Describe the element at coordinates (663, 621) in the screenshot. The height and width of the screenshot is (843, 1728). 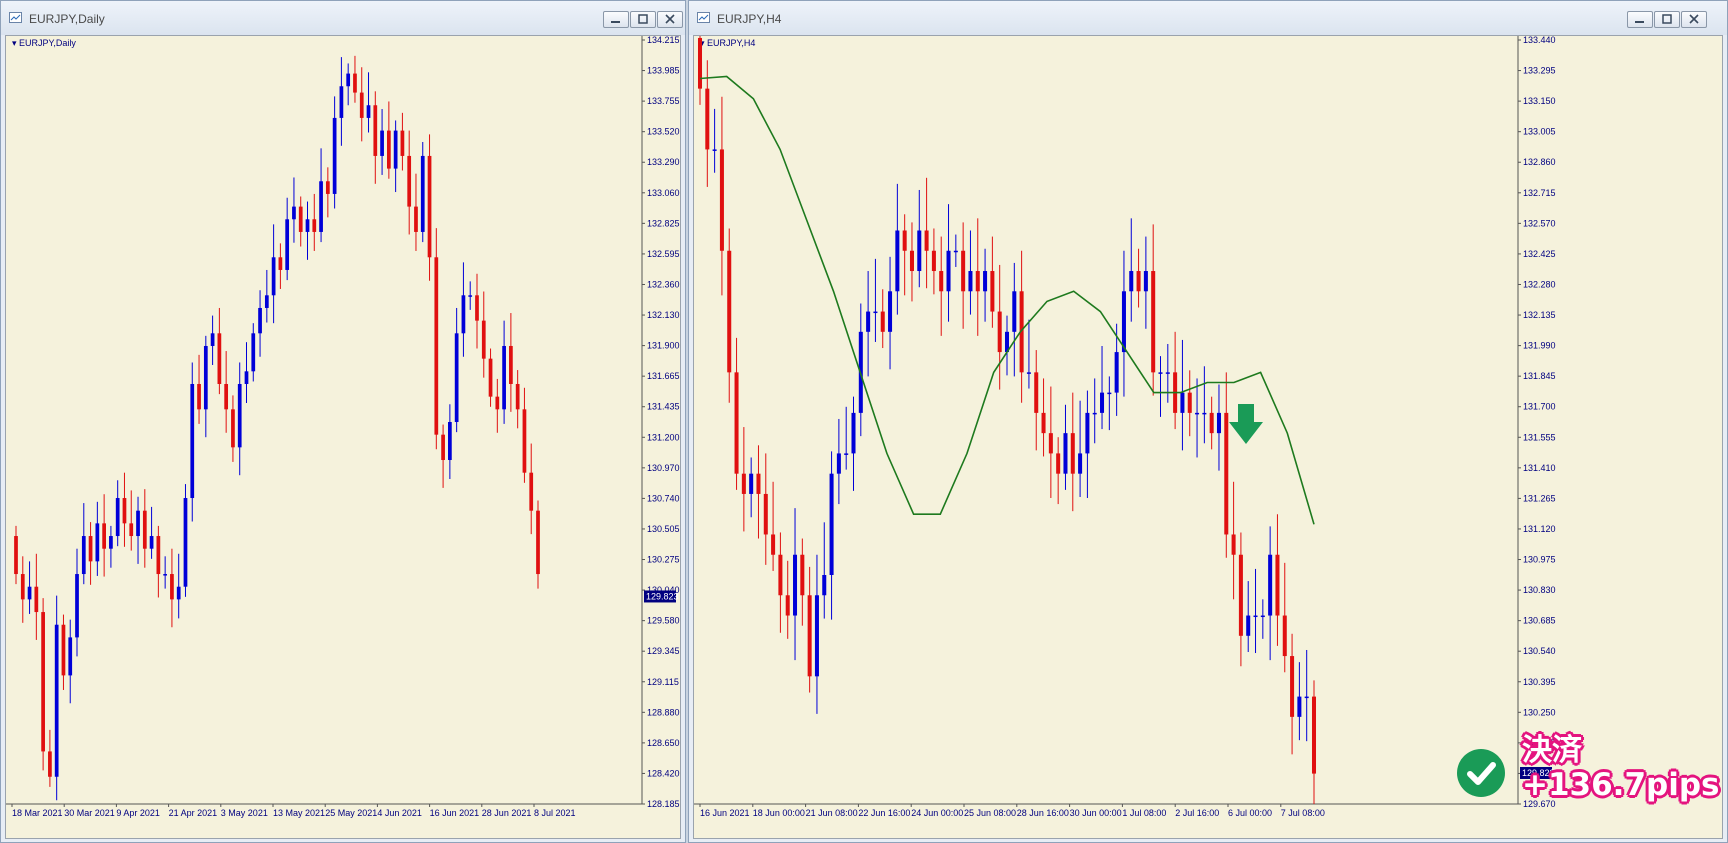
I see `price-tick-label: 129.580` at that location.